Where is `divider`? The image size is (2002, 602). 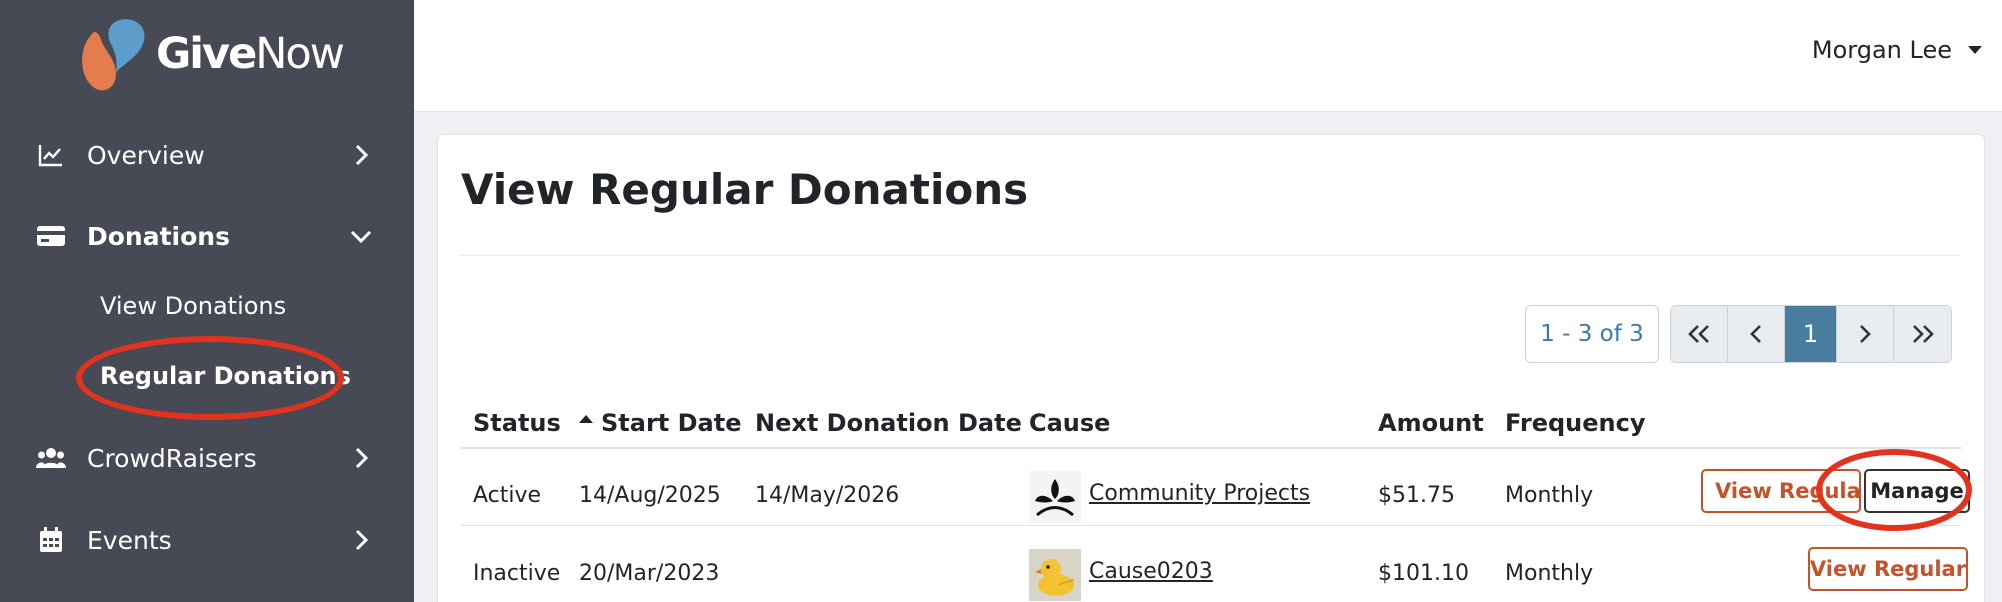 divider is located at coordinates (1211, 255).